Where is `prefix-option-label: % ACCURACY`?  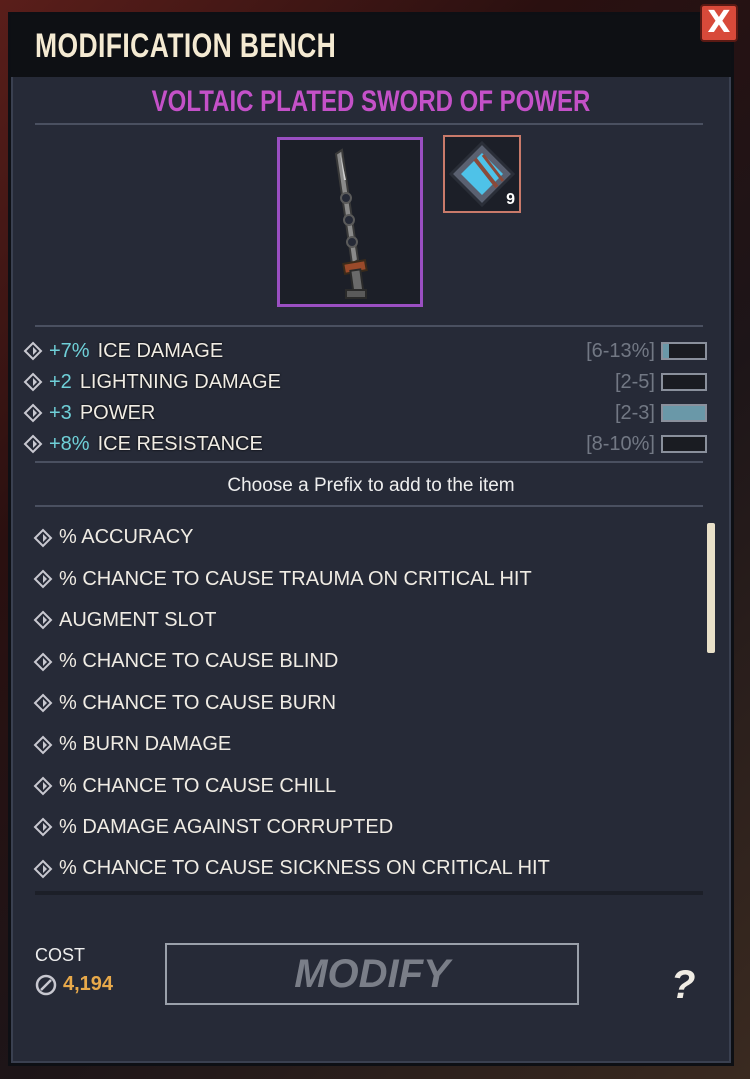 prefix-option-label: % ACCURACY is located at coordinates (126, 537).